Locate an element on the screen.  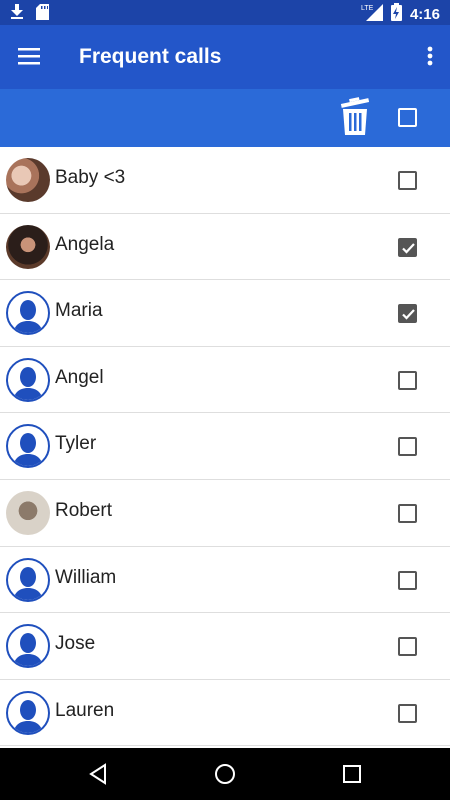
home-icon is located at coordinates (225, 774).